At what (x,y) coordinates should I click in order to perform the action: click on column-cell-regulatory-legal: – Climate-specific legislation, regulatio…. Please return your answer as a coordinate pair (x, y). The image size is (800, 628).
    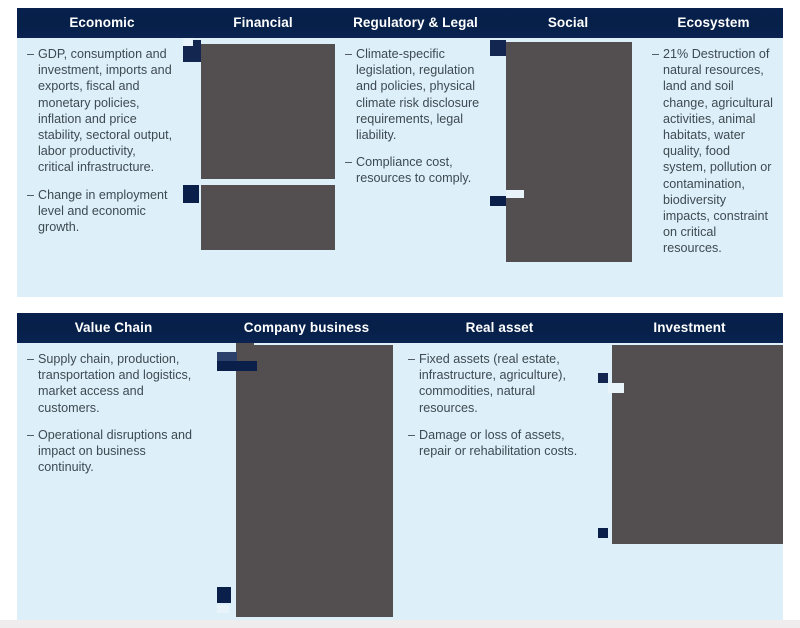
    Looking at the image, I should click on (412, 167).